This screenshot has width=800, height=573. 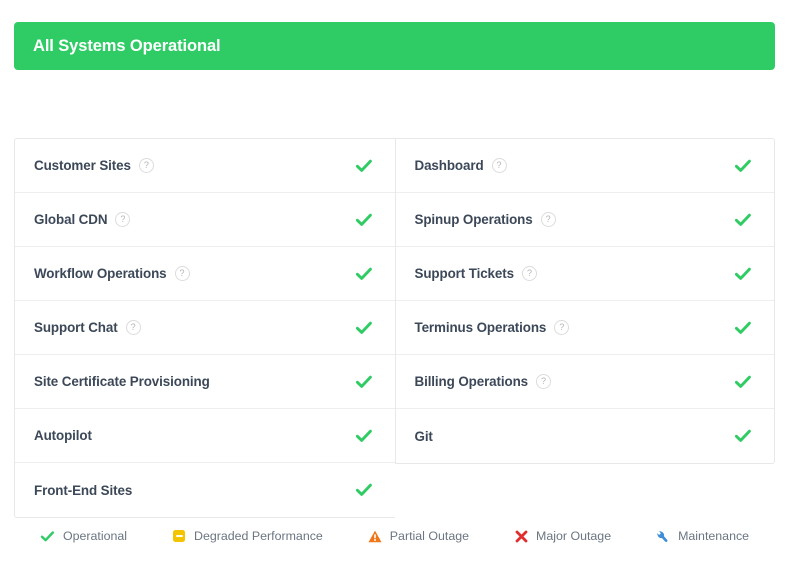 What do you see at coordinates (464, 273) in the screenshot?
I see `component-name: Support Tickets` at bounding box center [464, 273].